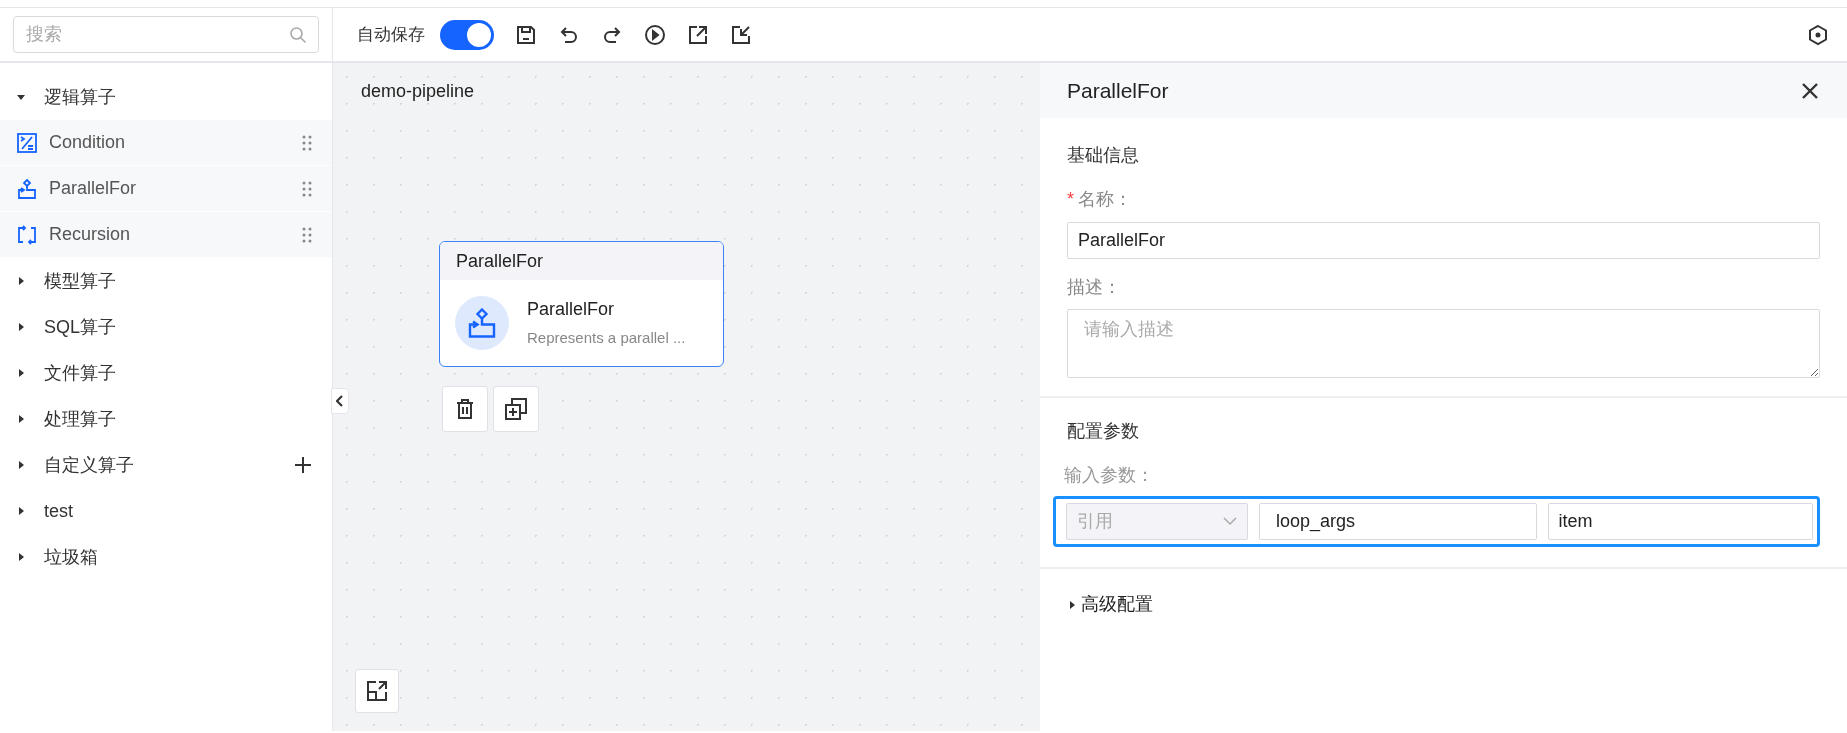 This screenshot has height=733, width=1847. Describe the element at coordinates (166, 327) in the screenshot. I see `category-item: SQL算子` at that location.